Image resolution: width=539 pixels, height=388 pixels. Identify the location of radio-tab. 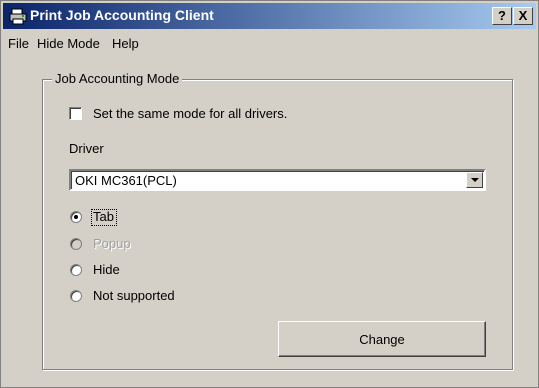
(76, 217).